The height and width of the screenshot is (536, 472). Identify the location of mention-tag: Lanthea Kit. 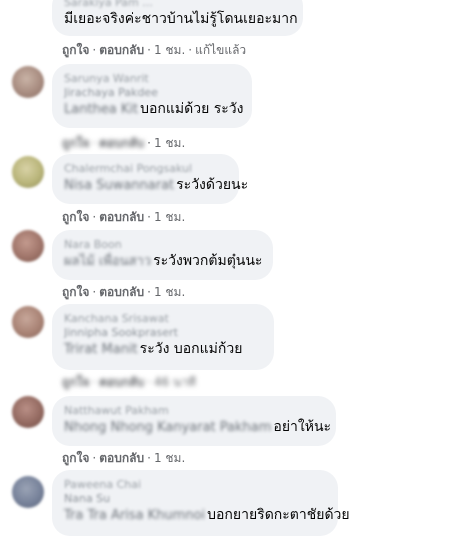
(101, 110).